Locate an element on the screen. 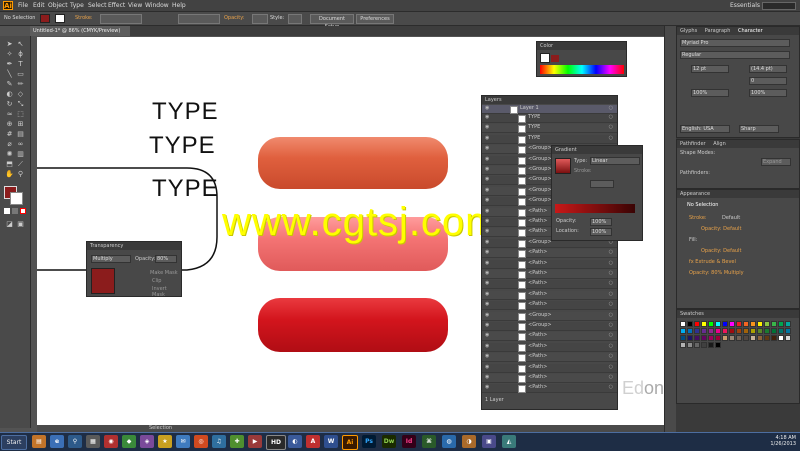 The width and height of the screenshot is (800, 451). menu-object: Object is located at coordinates (58, 5).